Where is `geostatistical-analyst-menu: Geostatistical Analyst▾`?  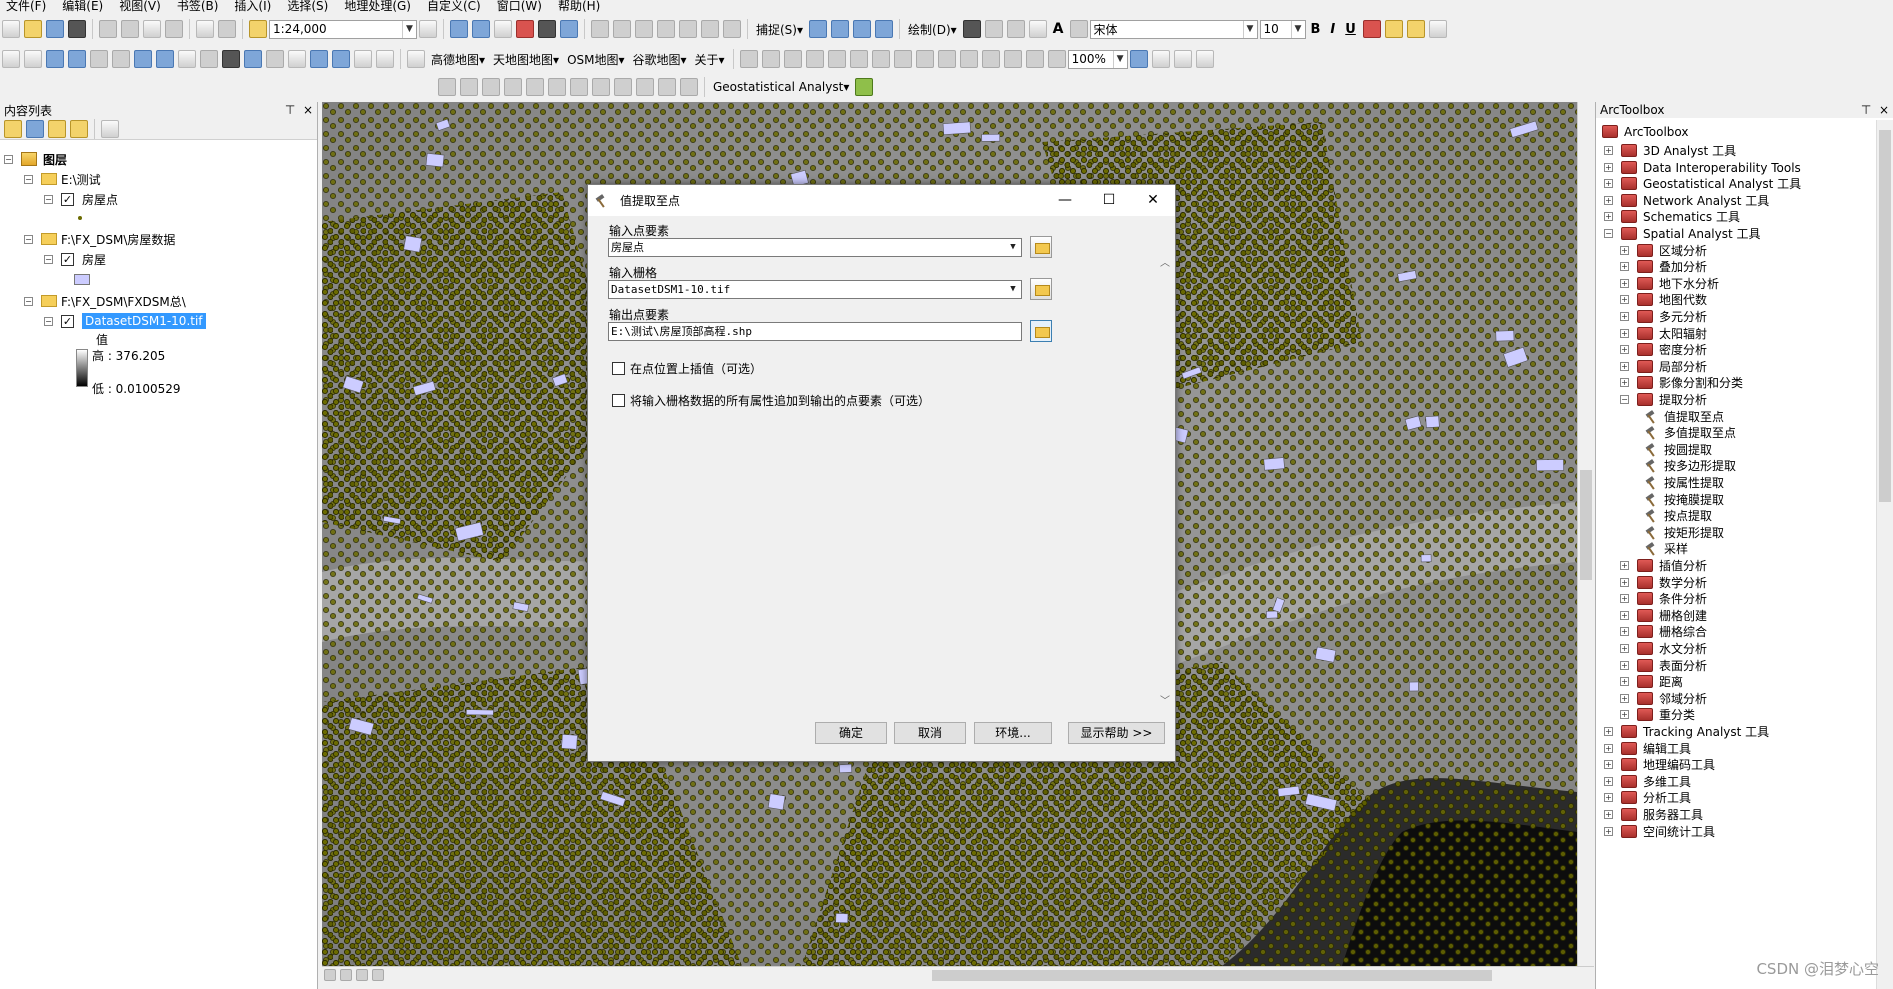
geostatistical-analyst-menu: Geostatistical Analyst▾ is located at coordinates (781, 87).